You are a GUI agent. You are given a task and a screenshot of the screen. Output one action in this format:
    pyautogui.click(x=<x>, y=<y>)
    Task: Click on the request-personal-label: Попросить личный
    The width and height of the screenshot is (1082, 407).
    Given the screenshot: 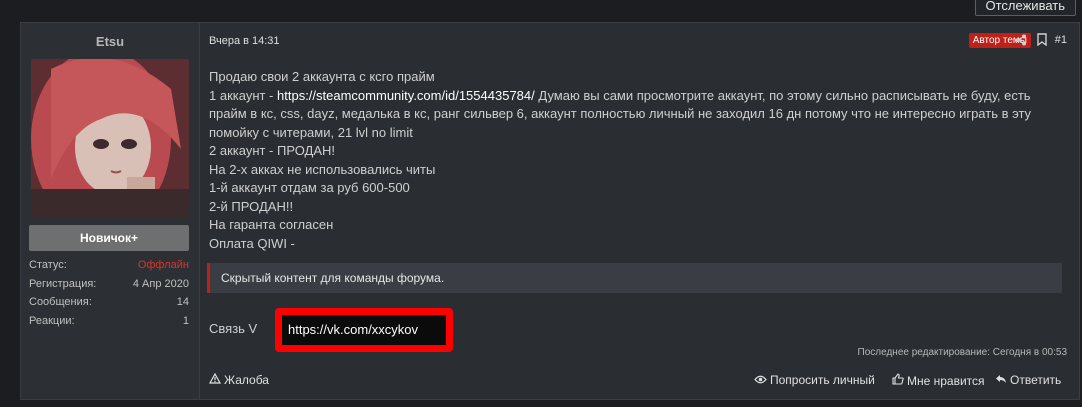 What is the action you would take?
    pyautogui.click(x=822, y=380)
    